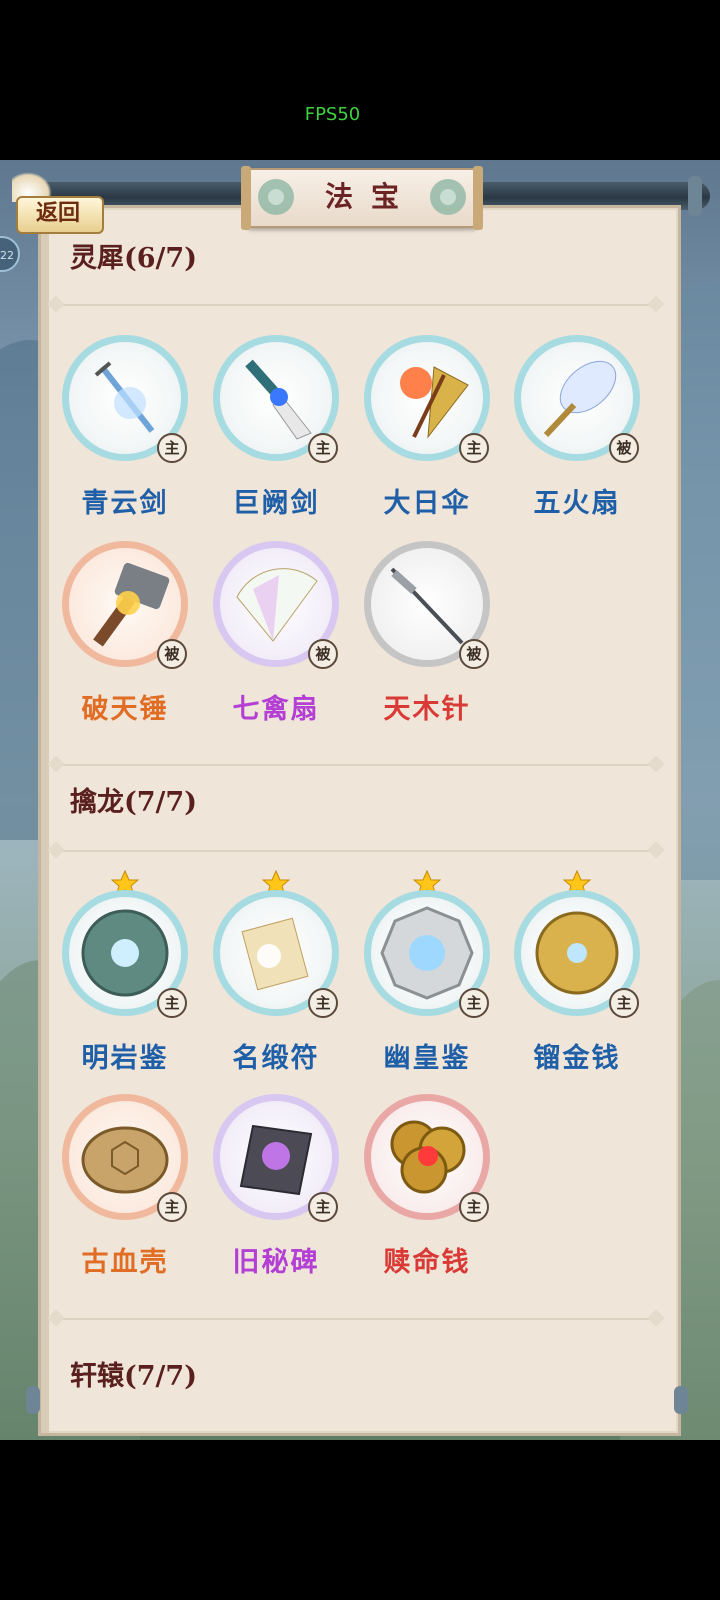 The image size is (720, 1600). Describe the element at coordinates (431, 435) in the screenshot. I see `treasure-item: 主 大日伞` at that location.